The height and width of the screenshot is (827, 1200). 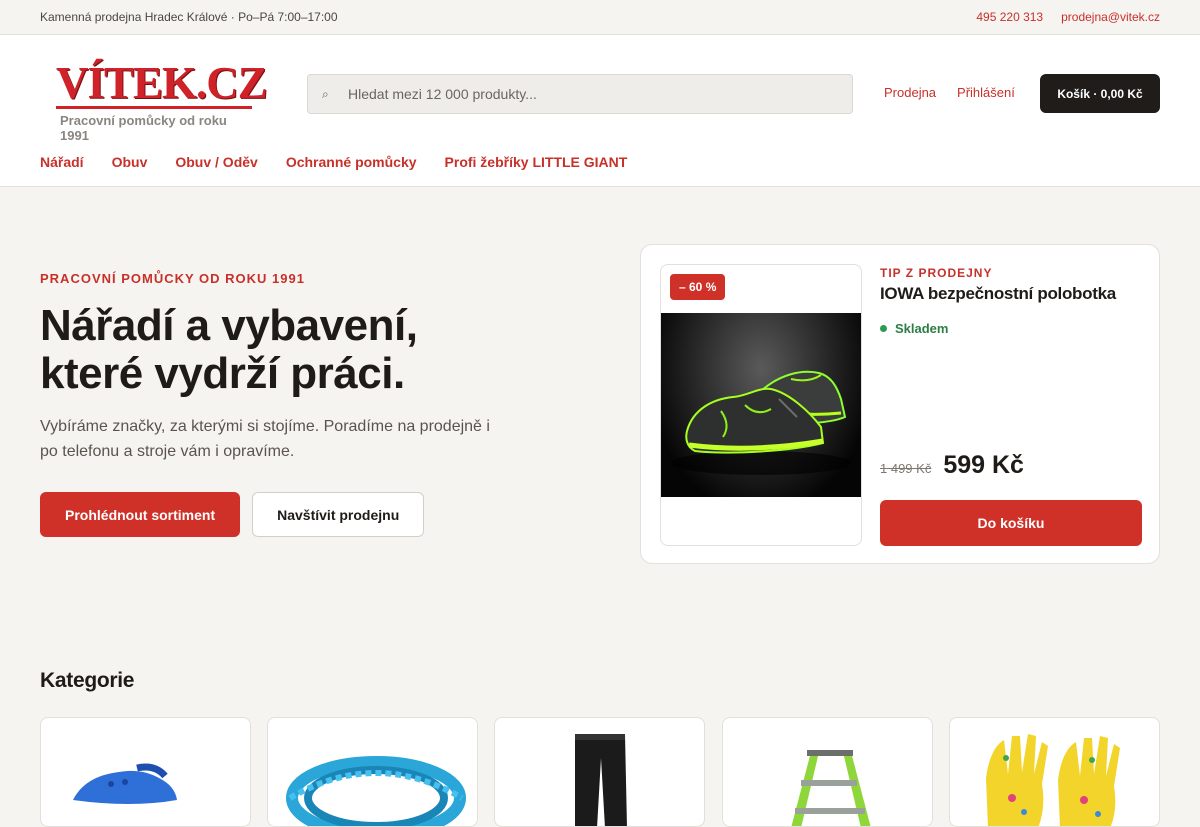 I want to click on discount-badge: – 60 %, so click(x=698, y=287).